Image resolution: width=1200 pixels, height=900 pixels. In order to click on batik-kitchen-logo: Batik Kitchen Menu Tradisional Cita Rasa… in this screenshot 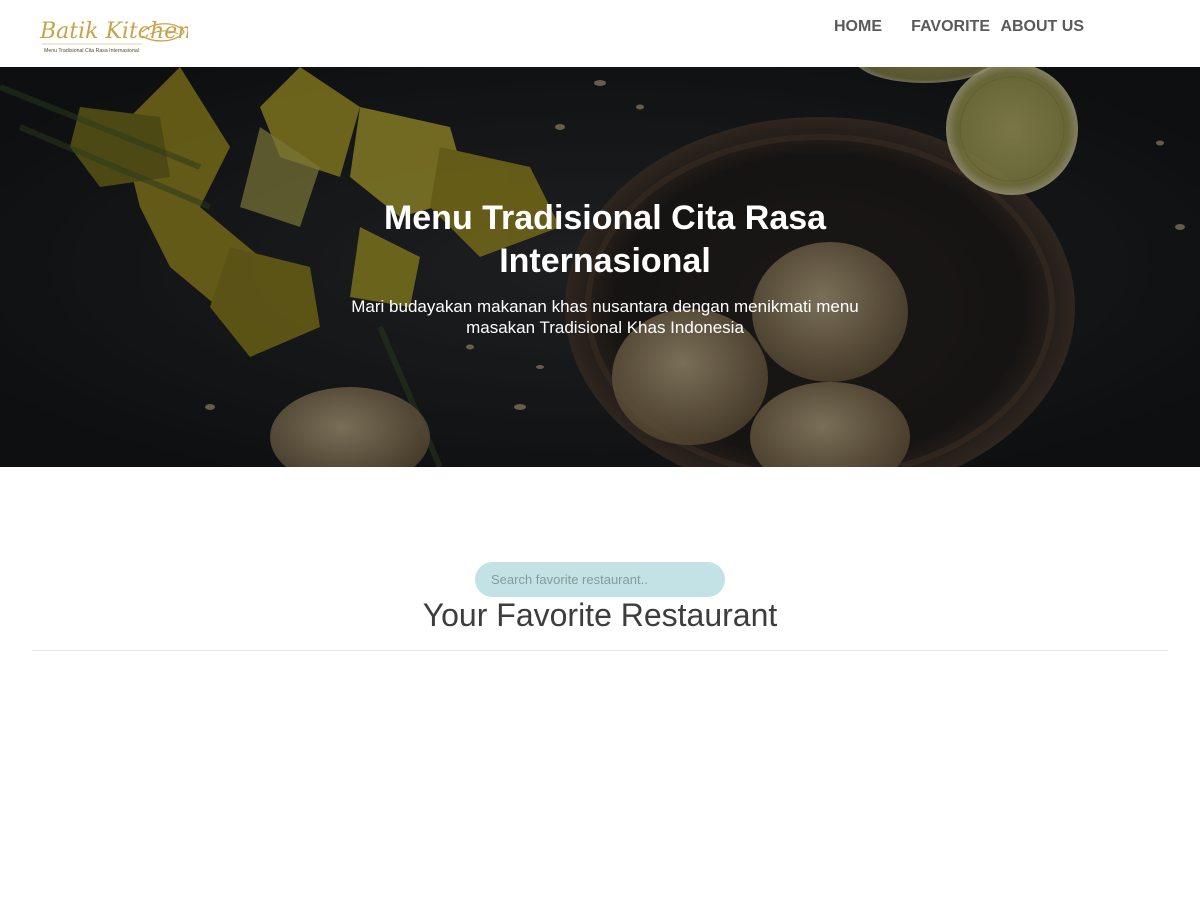, I will do `click(115, 36)`.